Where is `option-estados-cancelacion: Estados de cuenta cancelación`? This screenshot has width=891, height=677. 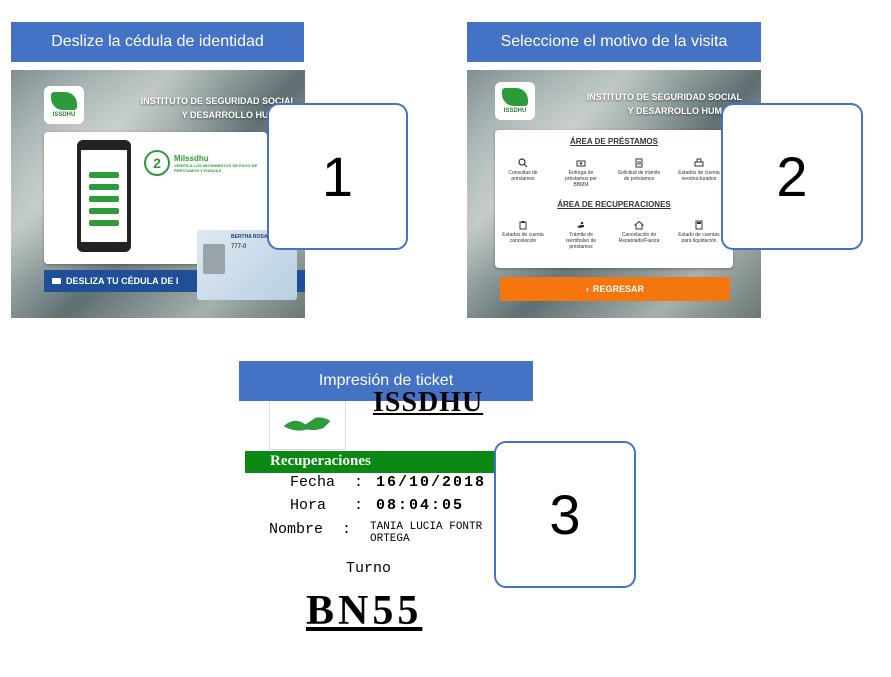
option-estados-cancelacion: Estados de cuenta cancelación is located at coordinates (523, 232).